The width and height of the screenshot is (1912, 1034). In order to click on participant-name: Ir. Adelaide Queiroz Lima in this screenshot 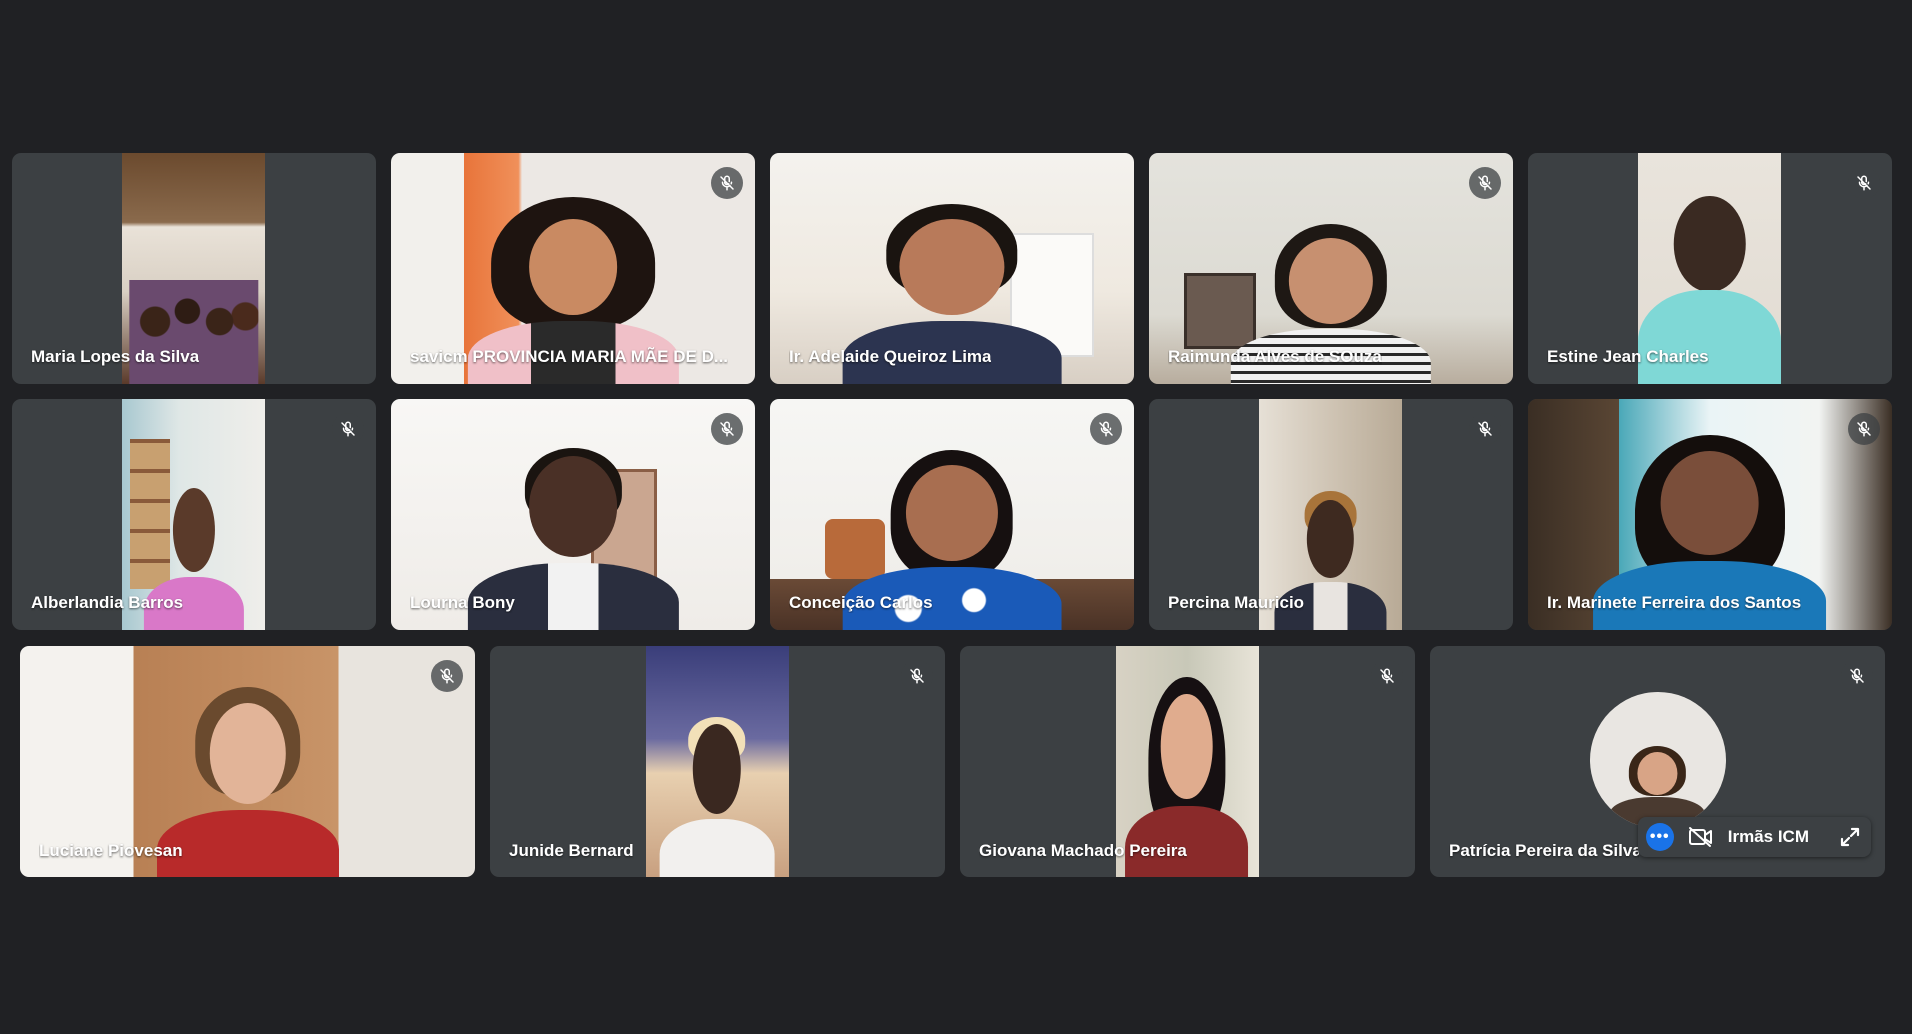, I will do `click(890, 356)`.